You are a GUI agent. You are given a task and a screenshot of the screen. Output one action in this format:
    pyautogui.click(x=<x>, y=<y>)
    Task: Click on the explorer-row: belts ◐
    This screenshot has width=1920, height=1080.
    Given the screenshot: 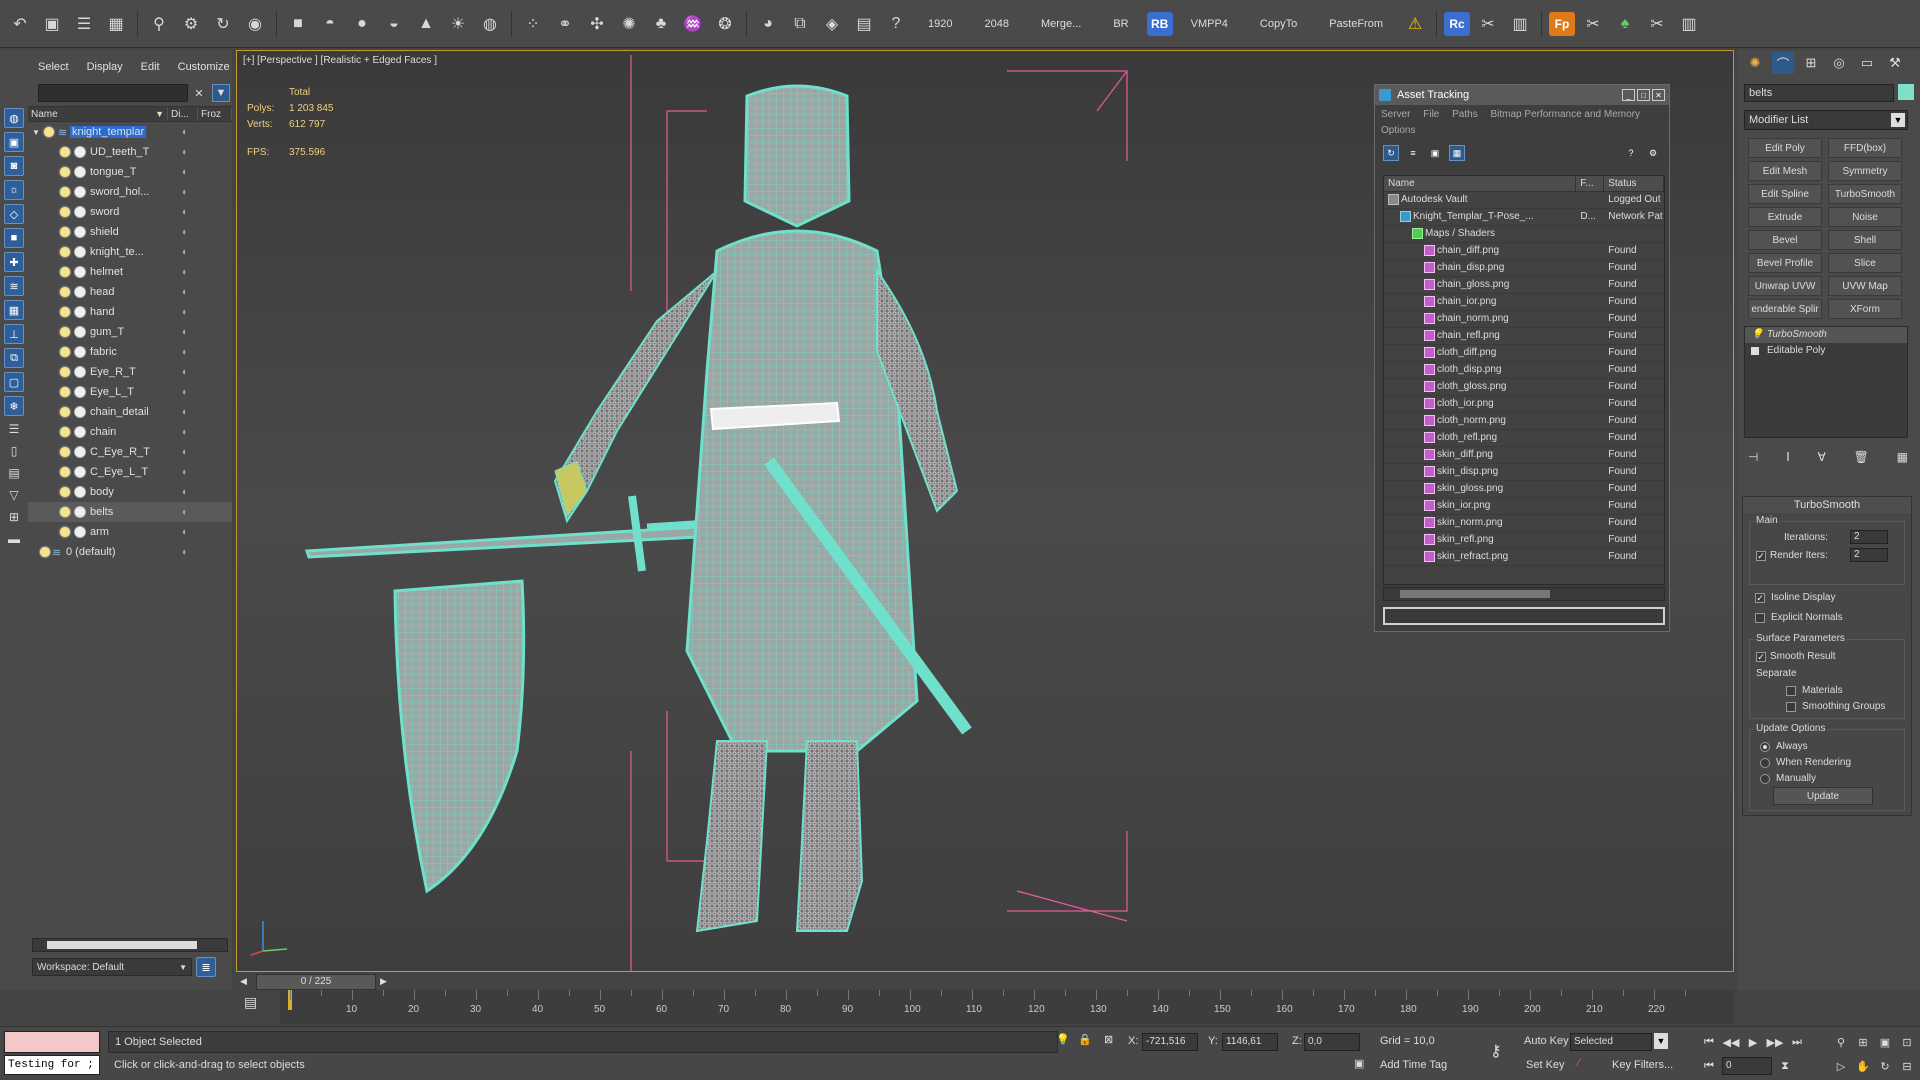 What is the action you would take?
    pyautogui.click(x=130, y=512)
    